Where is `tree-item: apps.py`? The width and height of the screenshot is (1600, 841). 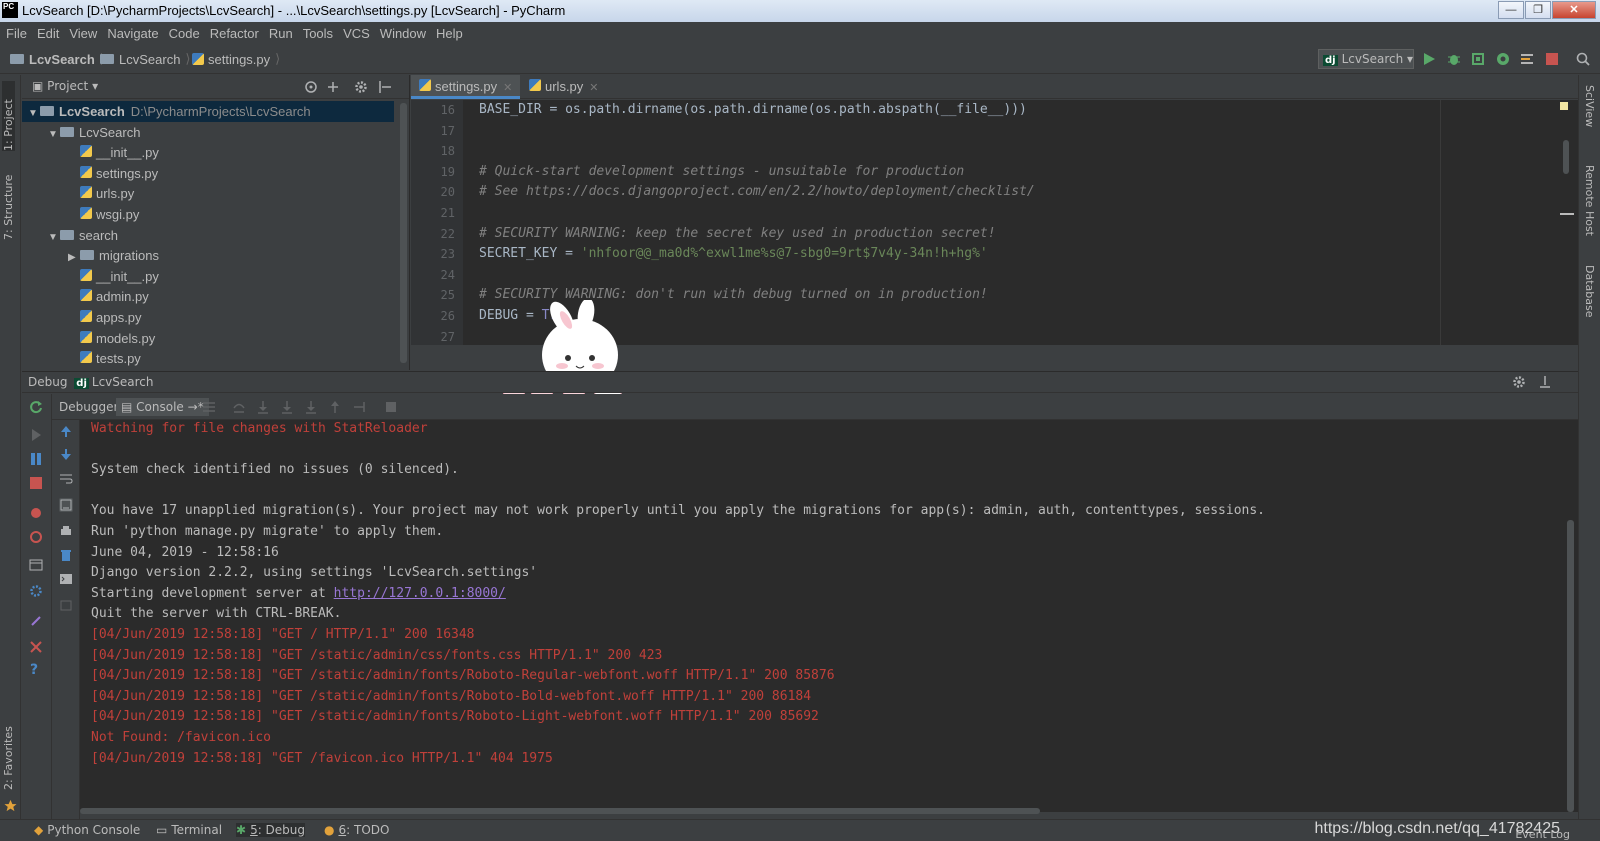
tree-item: apps.py is located at coordinates (82, 317).